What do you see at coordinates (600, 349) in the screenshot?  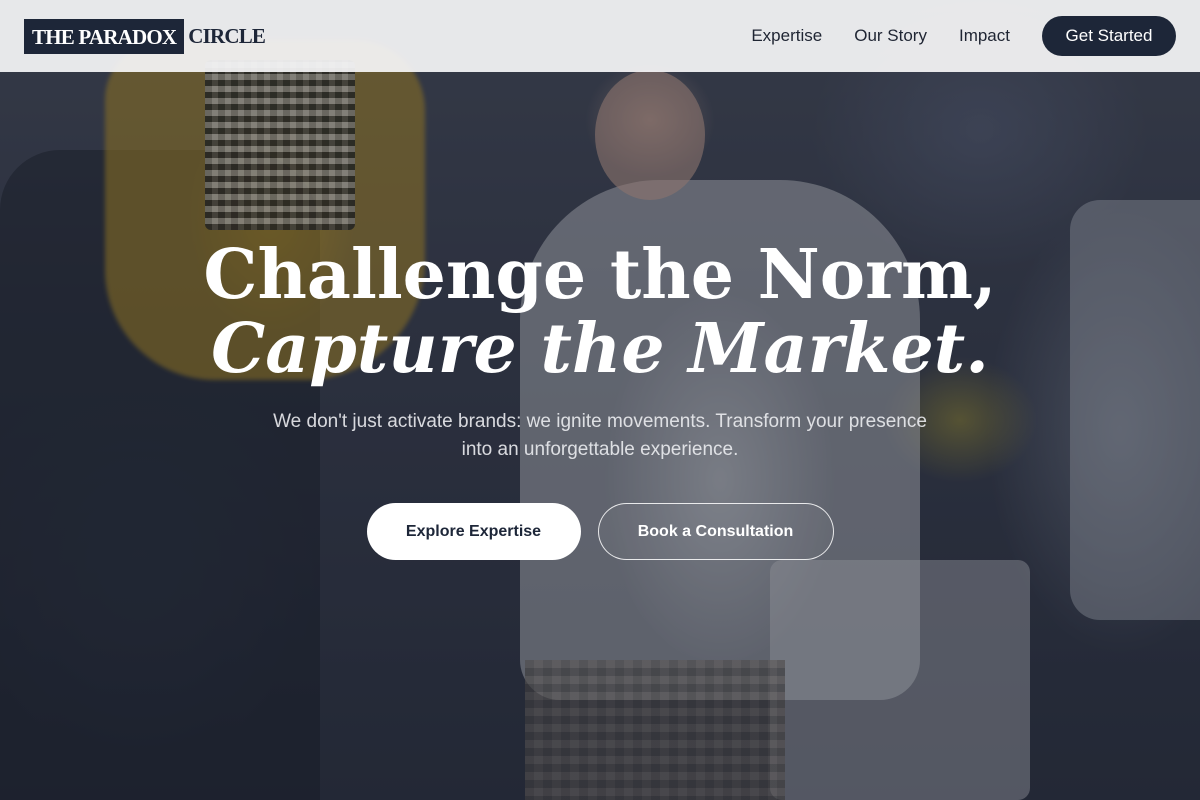 I see `headline-line-2: Capture the Market.` at bounding box center [600, 349].